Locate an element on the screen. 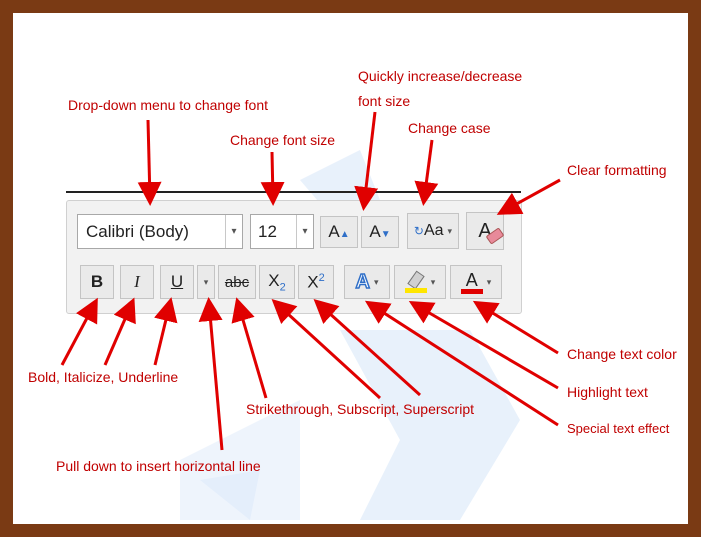  label-text-color: Change text color is located at coordinates (622, 354).